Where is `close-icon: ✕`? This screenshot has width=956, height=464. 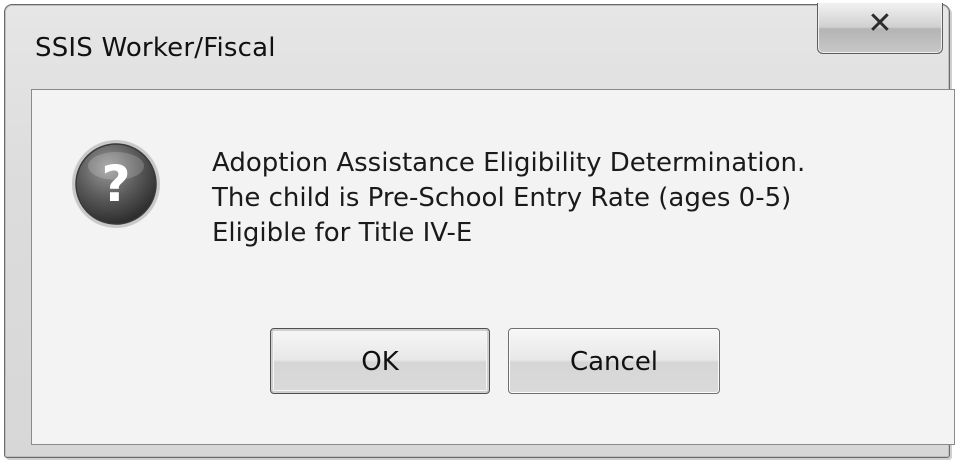 close-icon: ✕ is located at coordinates (880, 23).